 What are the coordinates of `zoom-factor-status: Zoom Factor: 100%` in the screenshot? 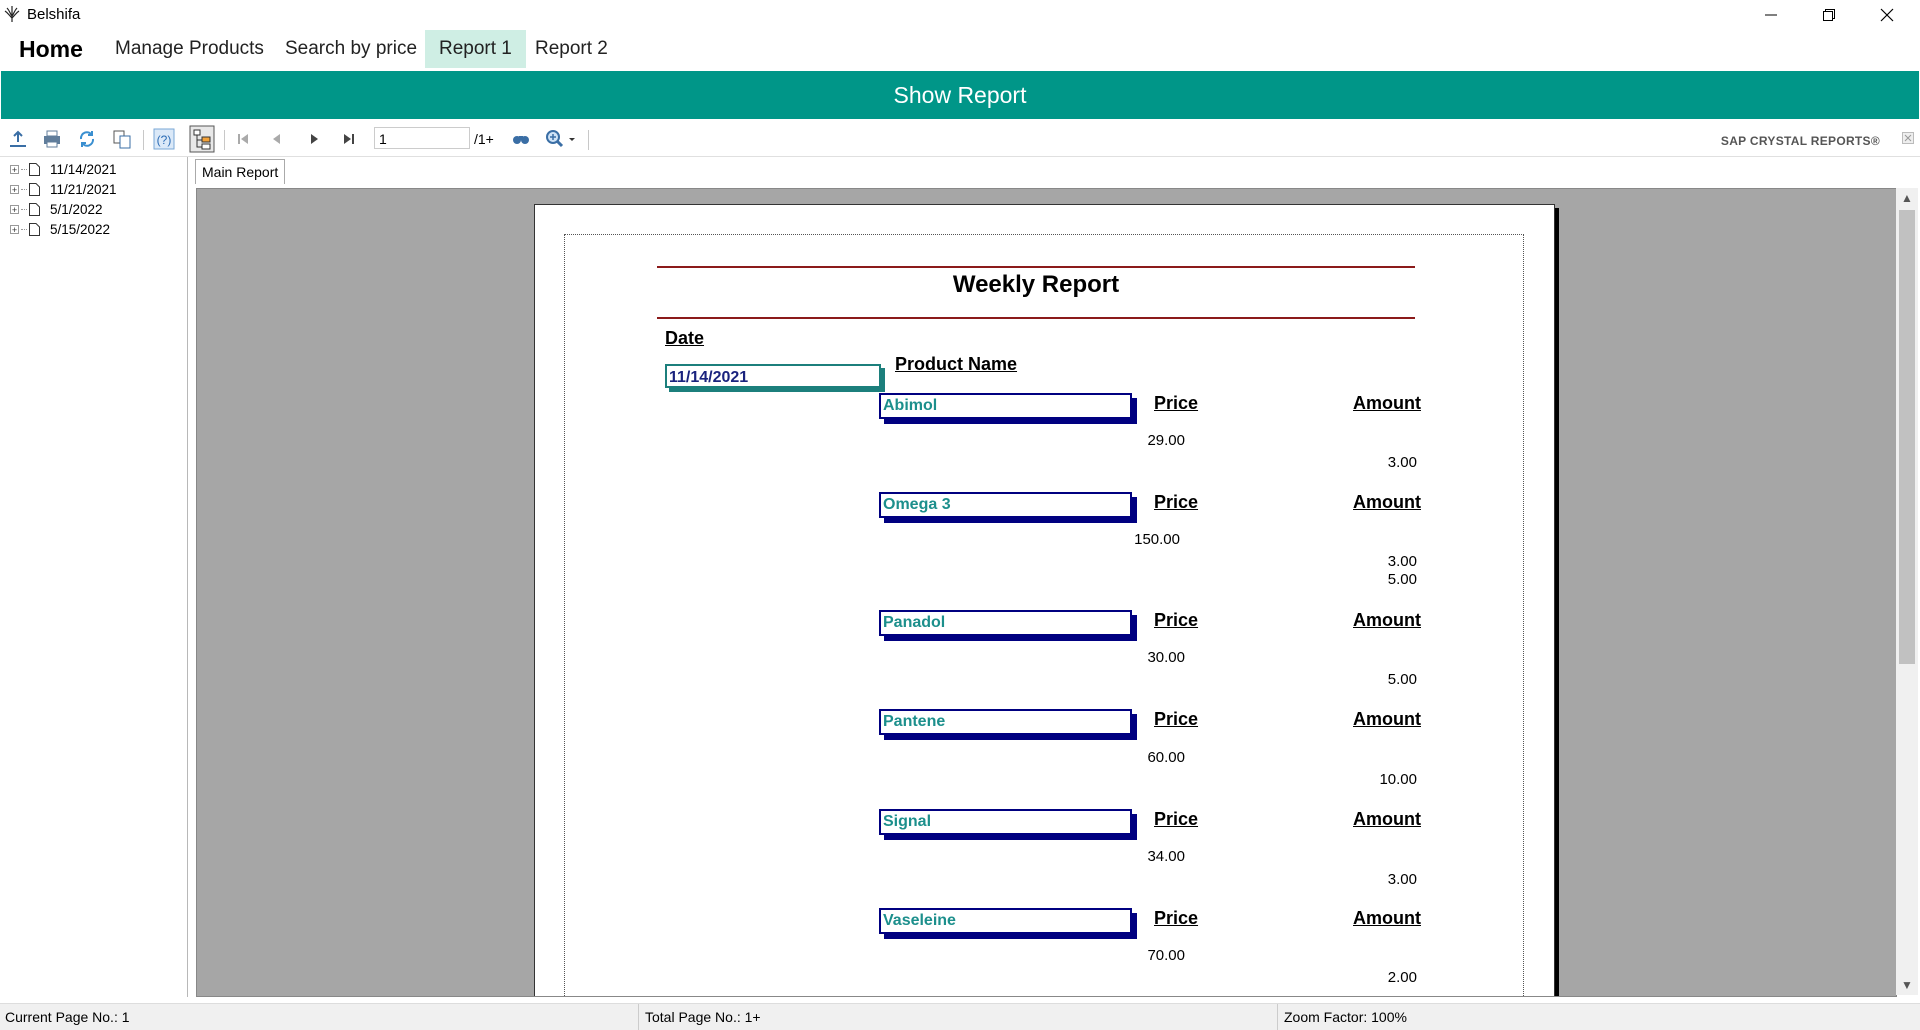 It's located at (1345, 1017).